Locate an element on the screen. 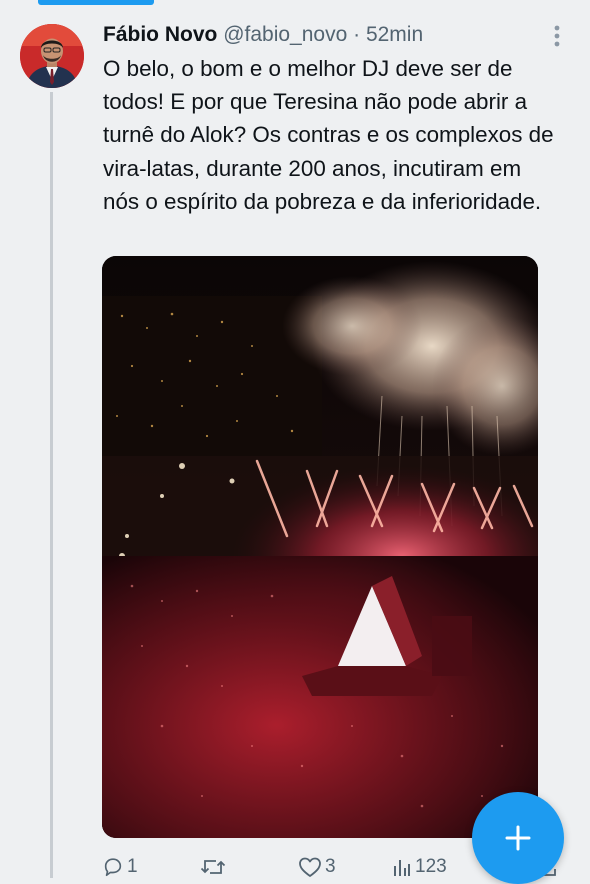 This screenshot has width=590, height=884. reply-icon is located at coordinates (113, 867).